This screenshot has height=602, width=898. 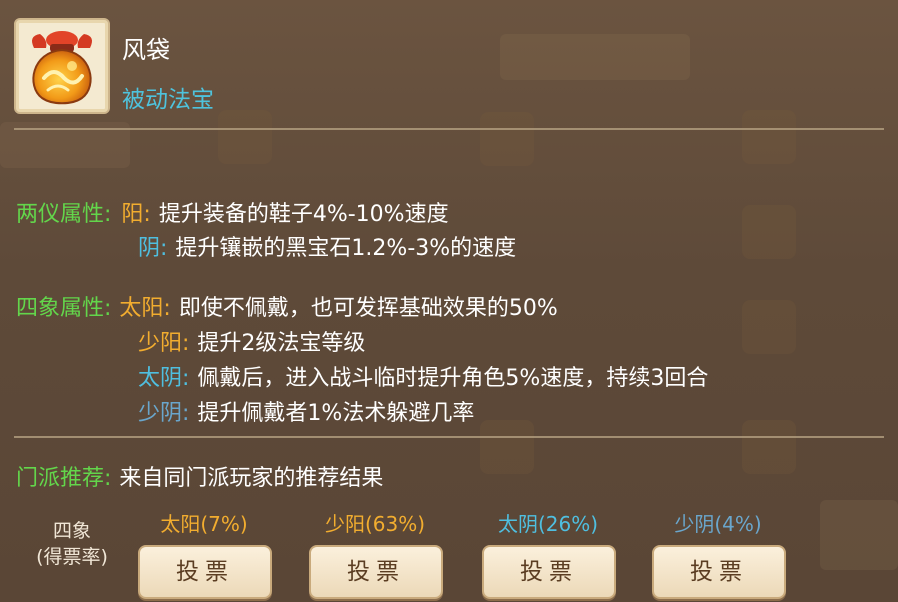 I want to click on divider-top, so click(x=449, y=129).